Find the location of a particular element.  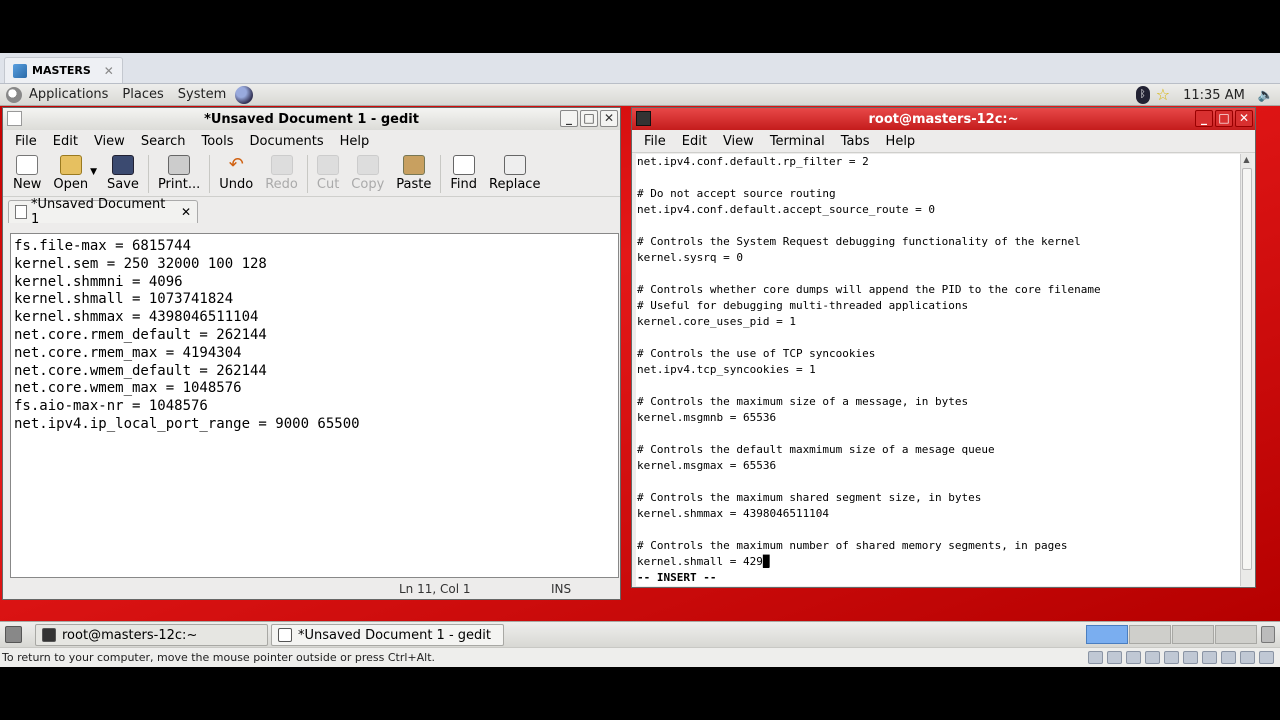

redo-button: Redo is located at coordinates (281, 173).